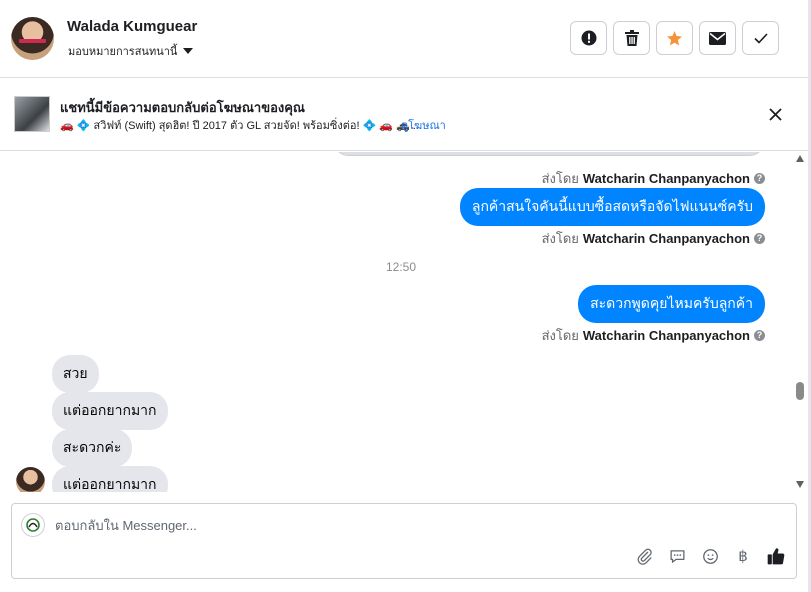 The image size is (811, 592). I want to click on scroll-up-arrow-icon, so click(800, 158).